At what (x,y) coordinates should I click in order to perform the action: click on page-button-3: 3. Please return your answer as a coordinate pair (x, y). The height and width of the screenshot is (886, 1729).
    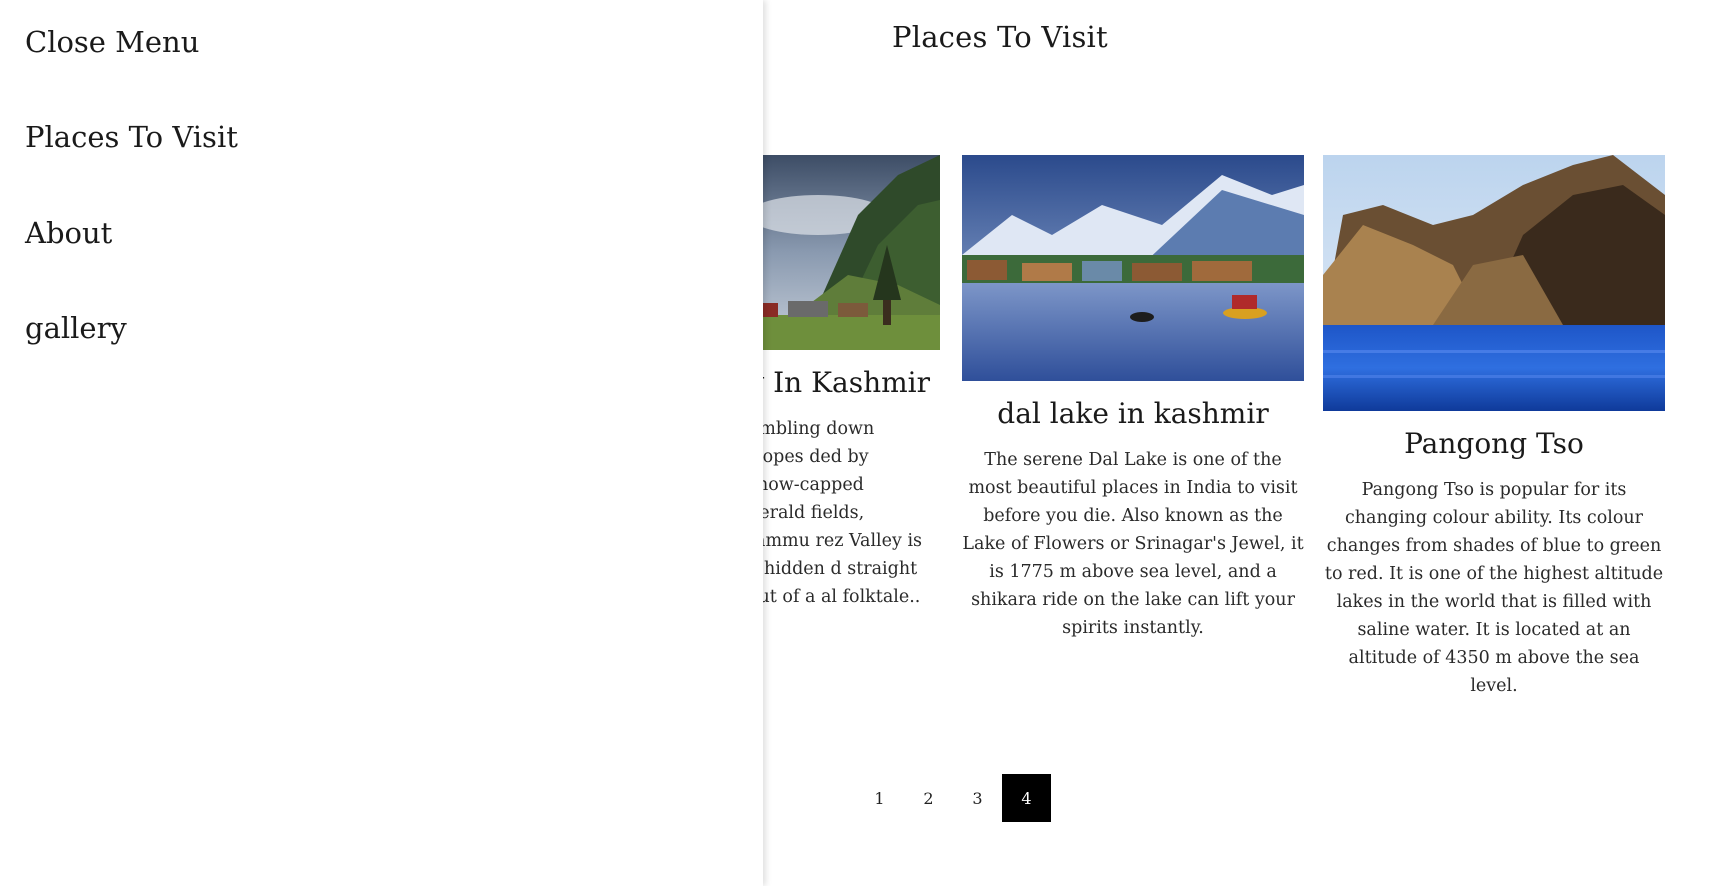
    Looking at the image, I should click on (977, 798).